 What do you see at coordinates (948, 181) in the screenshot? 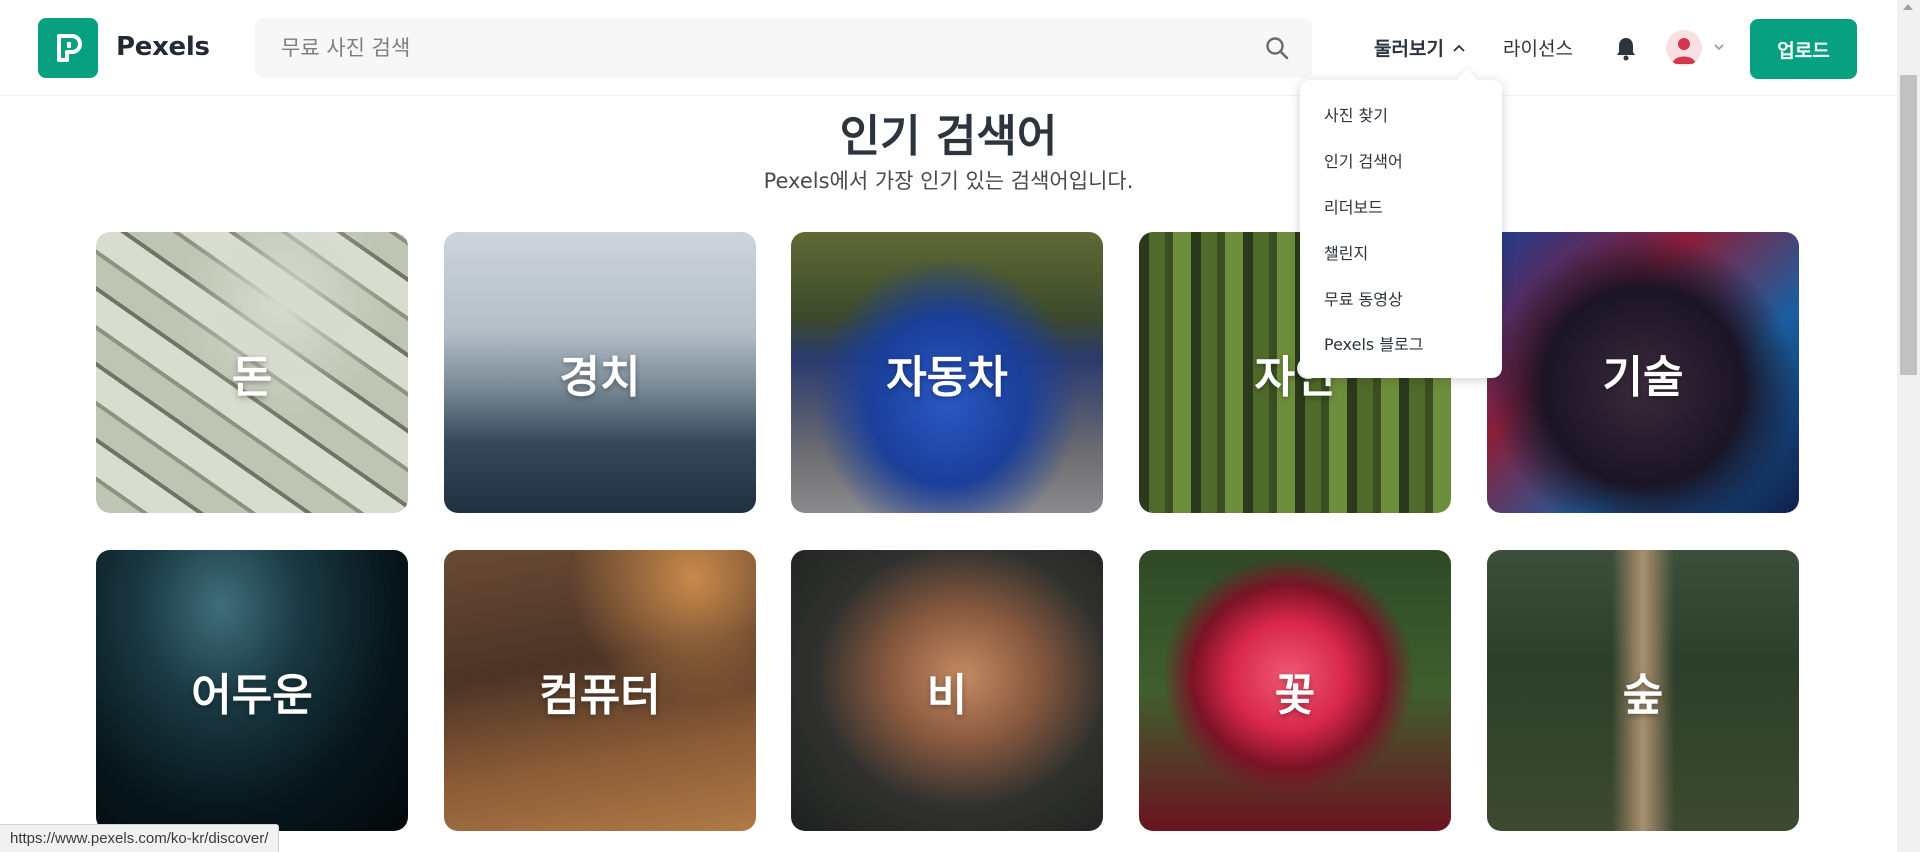
I see `page-subtitle: Pexels에서 가장 인기 있는 검색어입니다.` at bounding box center [948, 181].